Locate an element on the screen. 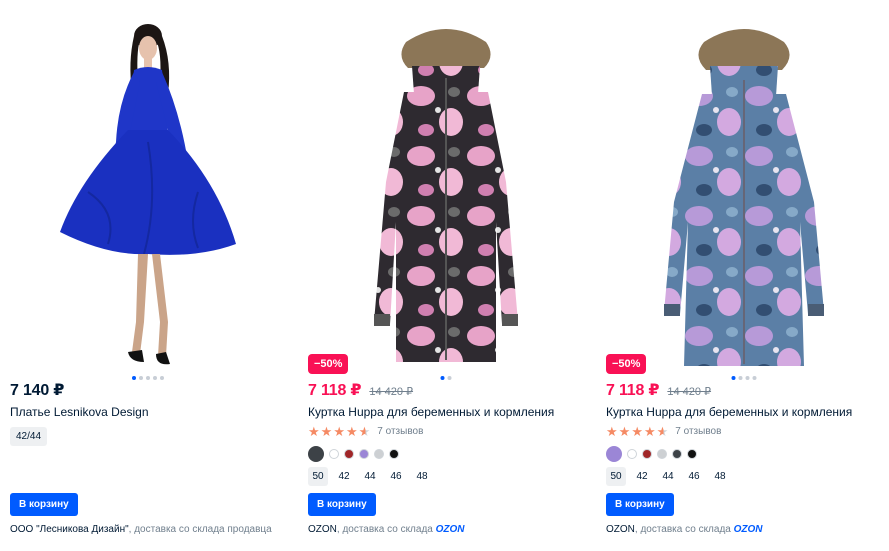 The height and width of the screenshot is (551, 889). seller-name: ООО "Лесникова Дизайн" is located at coordinates (69, 529).